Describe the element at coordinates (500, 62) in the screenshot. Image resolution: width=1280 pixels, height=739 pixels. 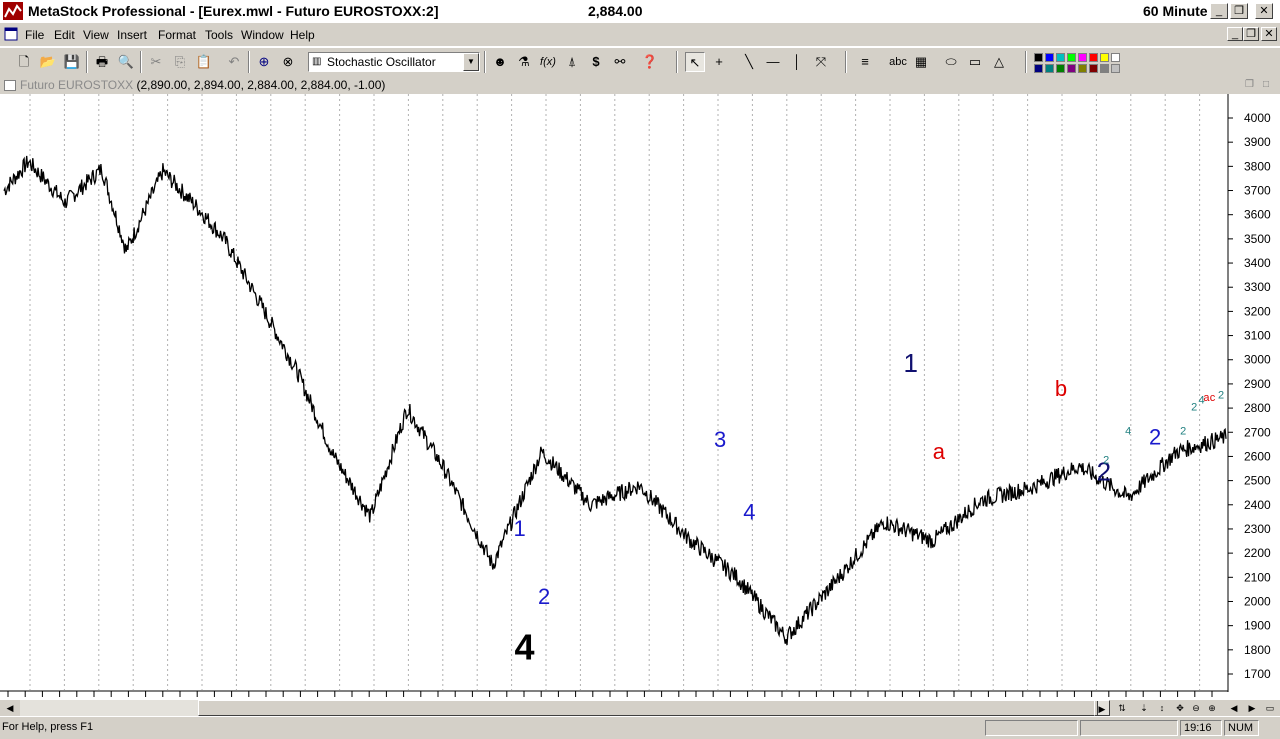
I see `expert-icon: ☻` at that location.